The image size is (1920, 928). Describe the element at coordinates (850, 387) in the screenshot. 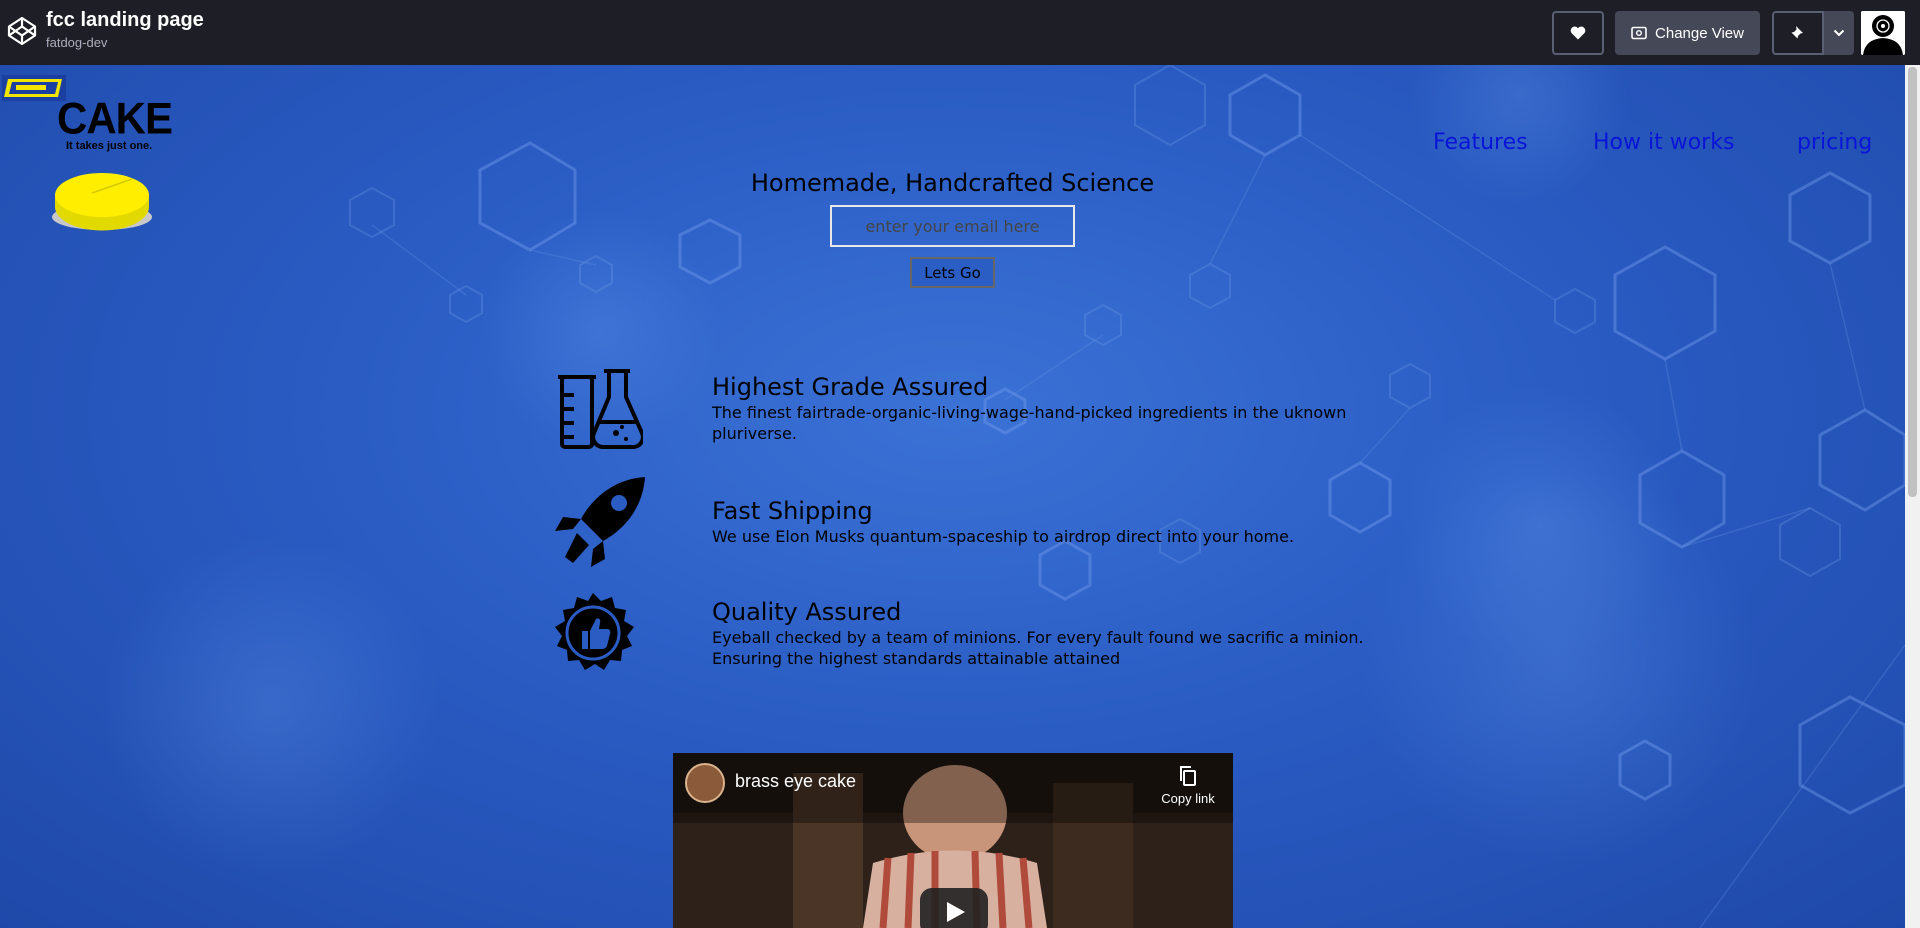

I see `feature-title: Highest Grade Assured` at that location.